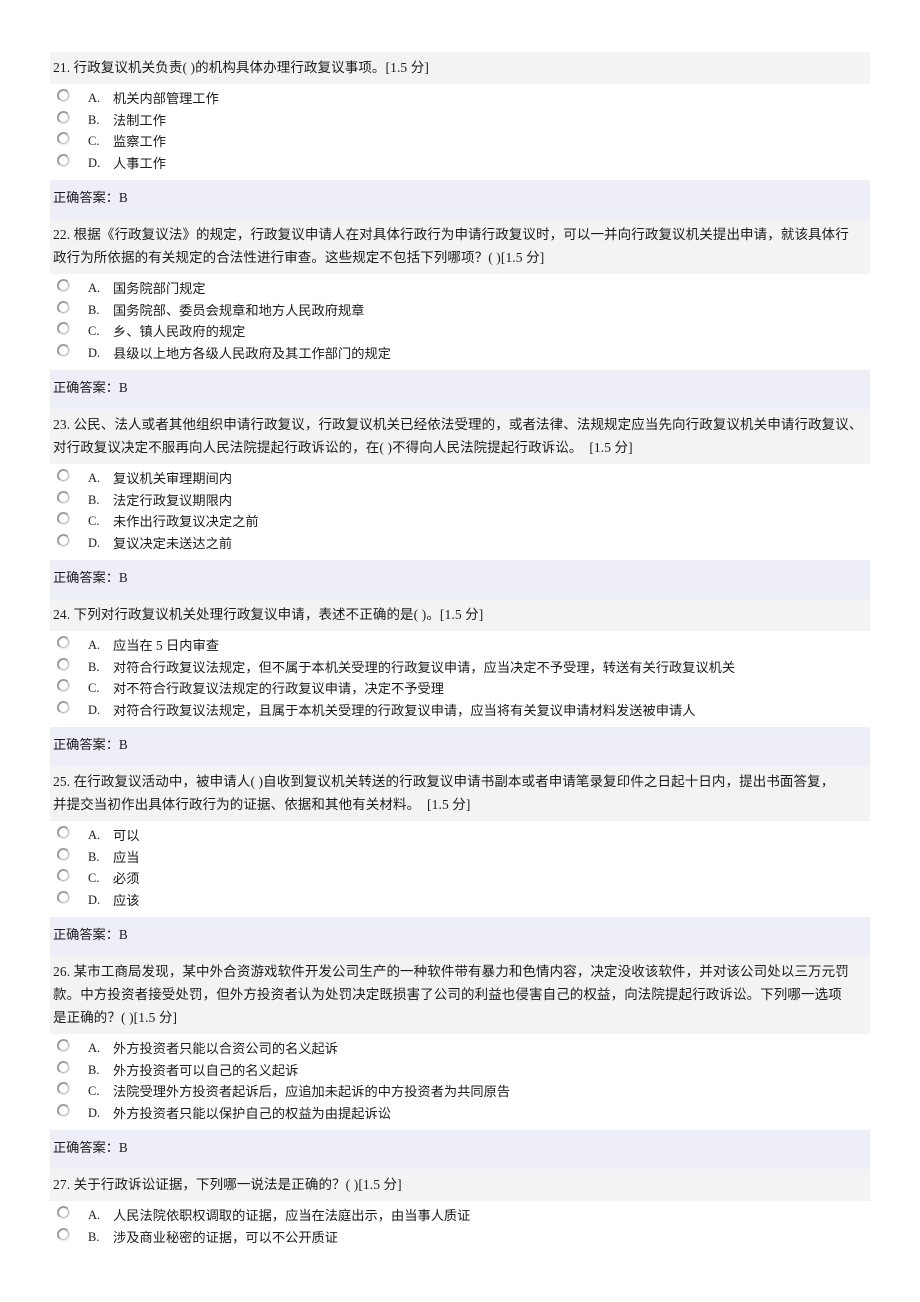  I want to click on option-row: B. 国务院部、委员会规章和地方人民政府规章, so click(460, 311).